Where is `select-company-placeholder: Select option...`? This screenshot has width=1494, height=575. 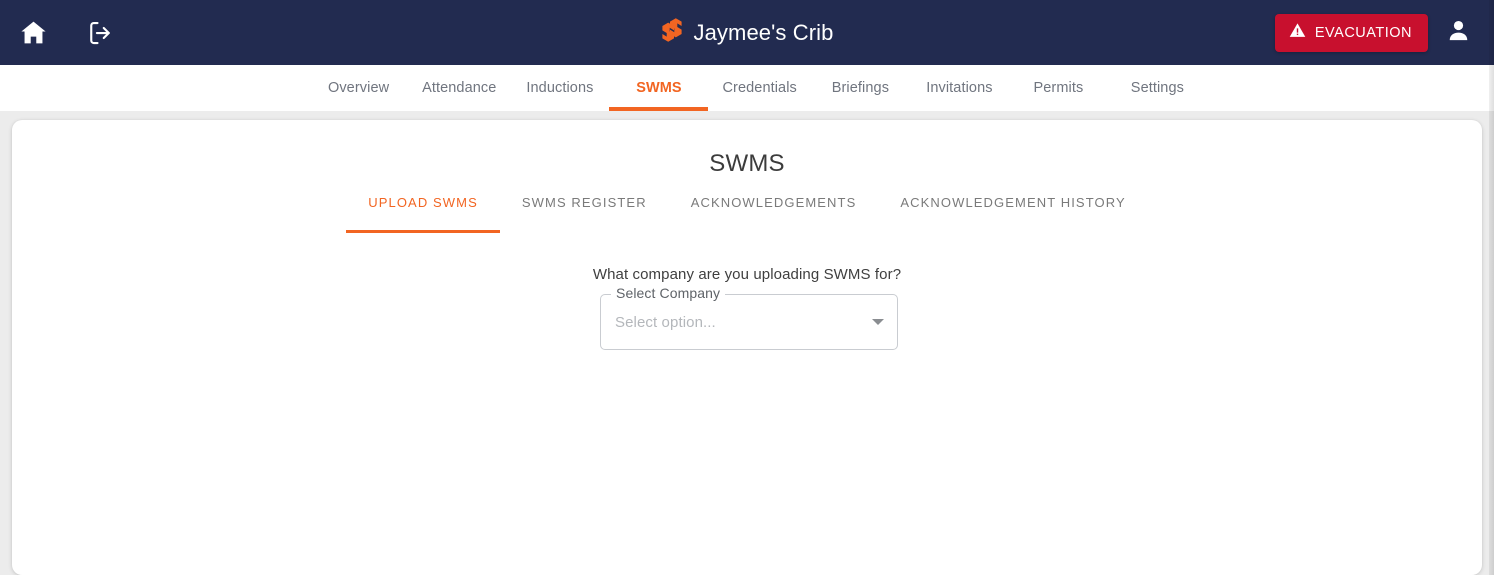 select-company-placeholder: Select option... is located at coordinates (665, 322).